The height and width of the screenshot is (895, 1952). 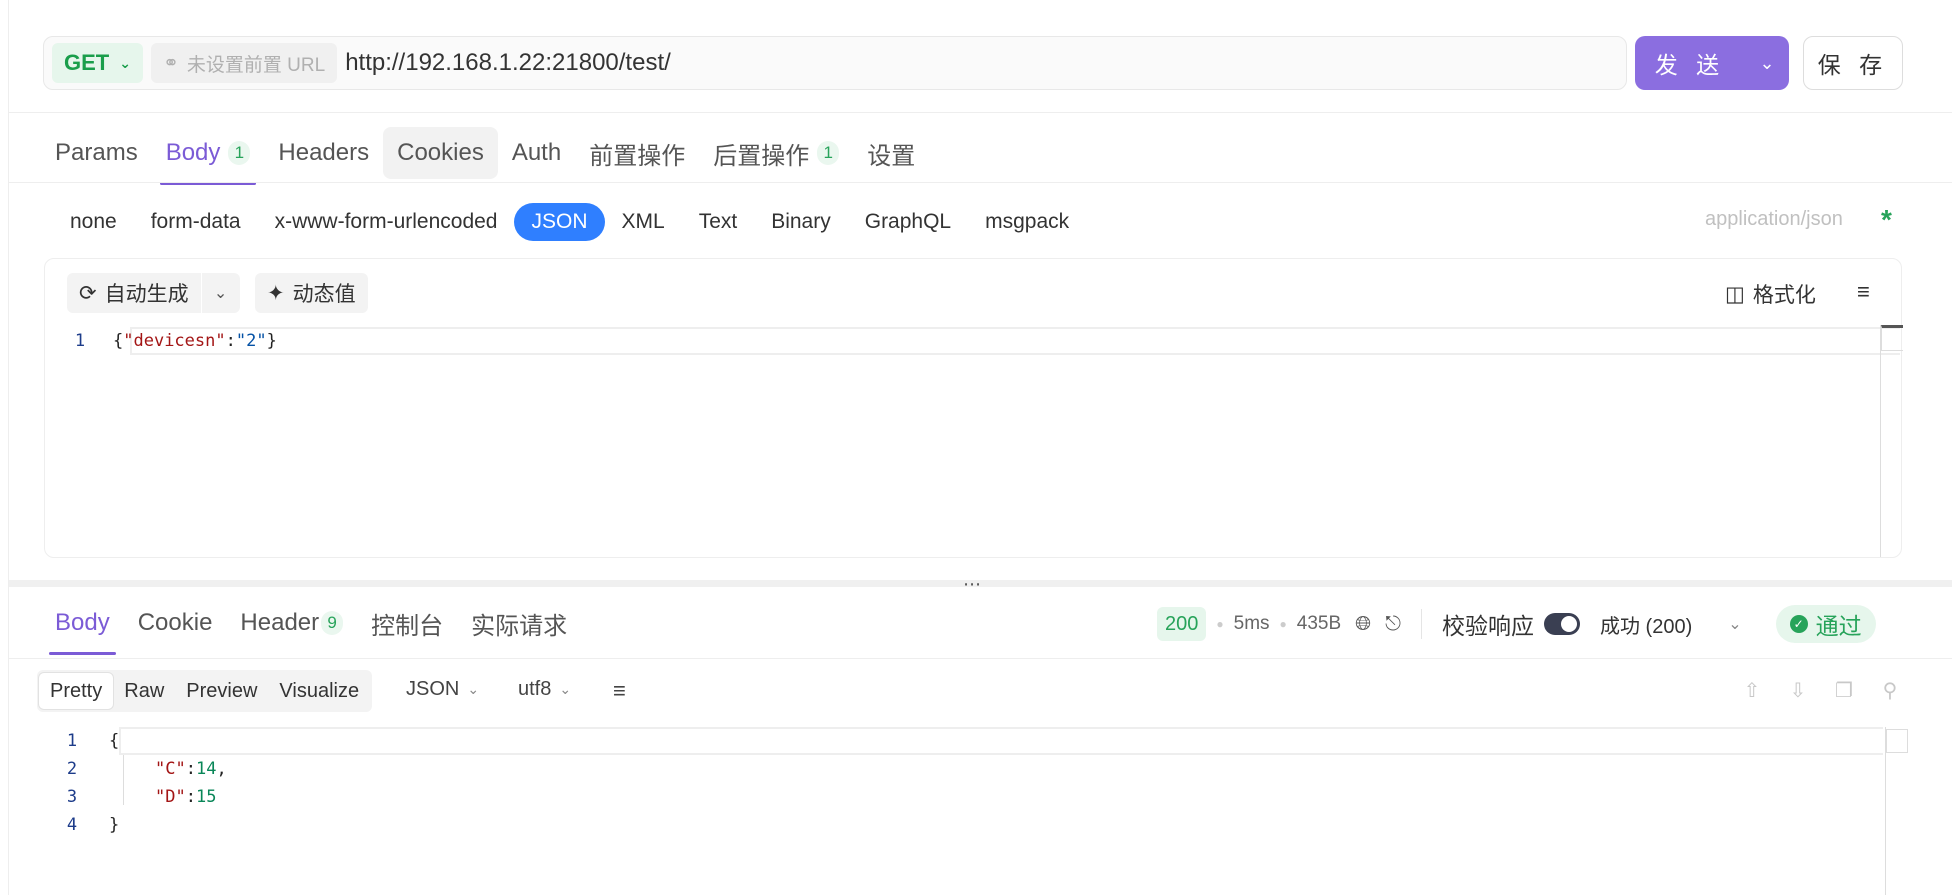 I want to click on response-encoding-select: utf8 ⌄, so click(x=544, y=689).